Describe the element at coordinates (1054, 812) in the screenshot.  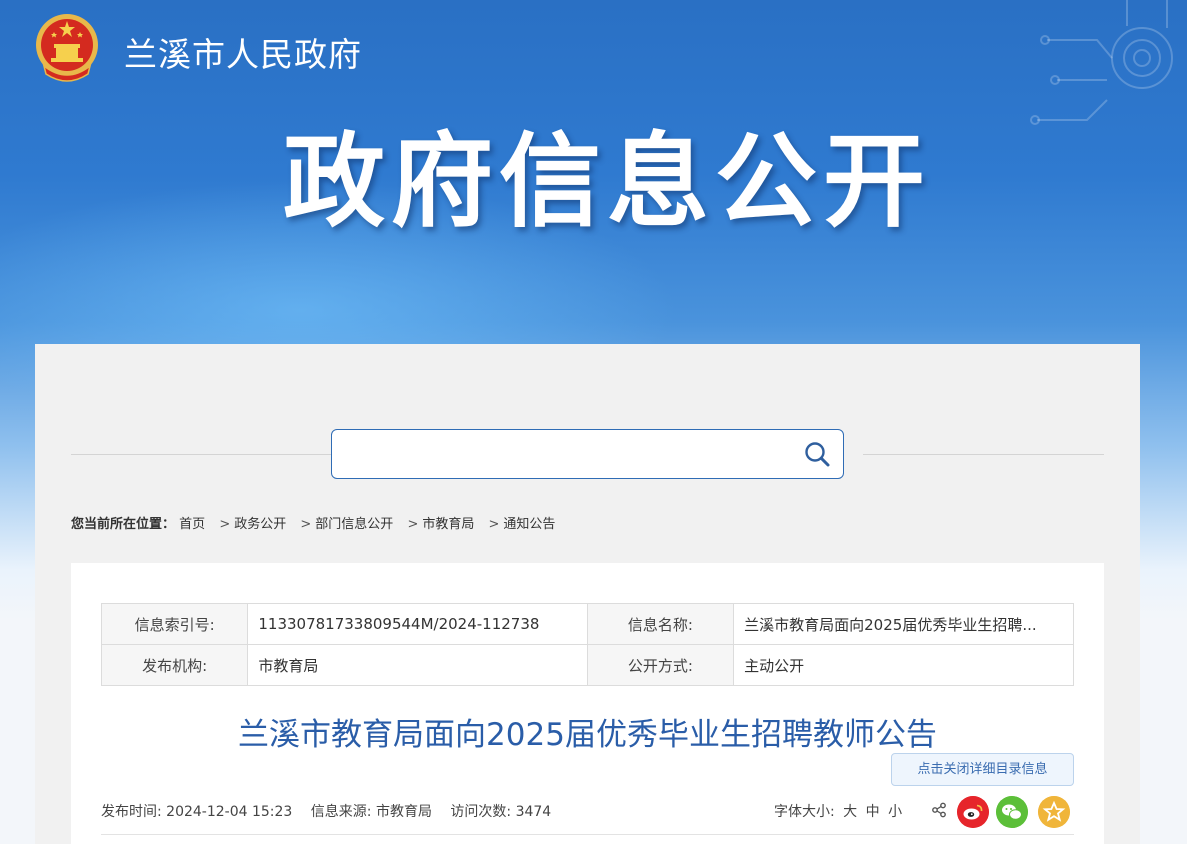
I see `favorite-star-icon` at that location.